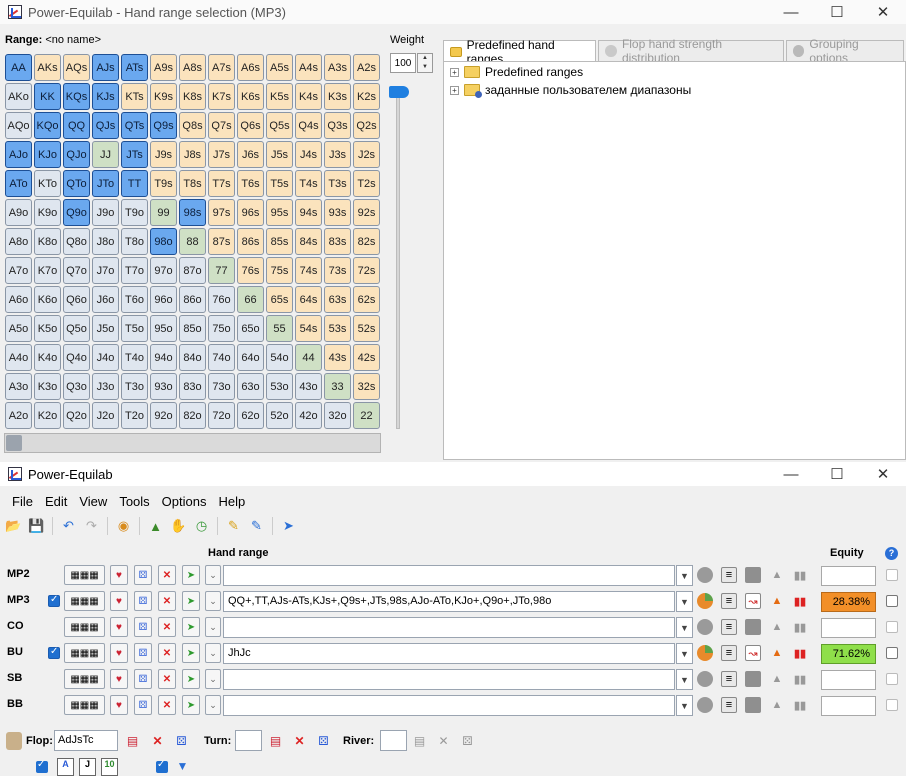  What do you see at coordinates (192, 270) in the screenshot?
I see `hand-cell-87o: 87o` at bounding box center [192, 270].